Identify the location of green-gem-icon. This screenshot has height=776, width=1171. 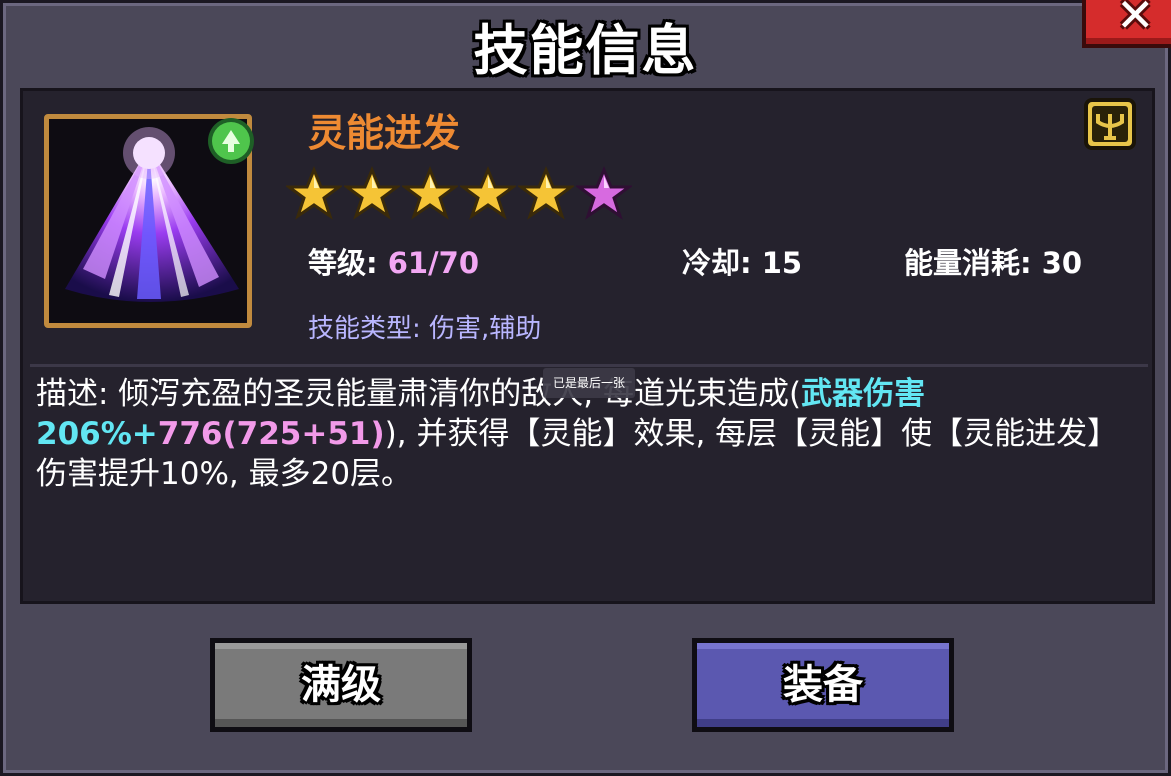
(231, 141).